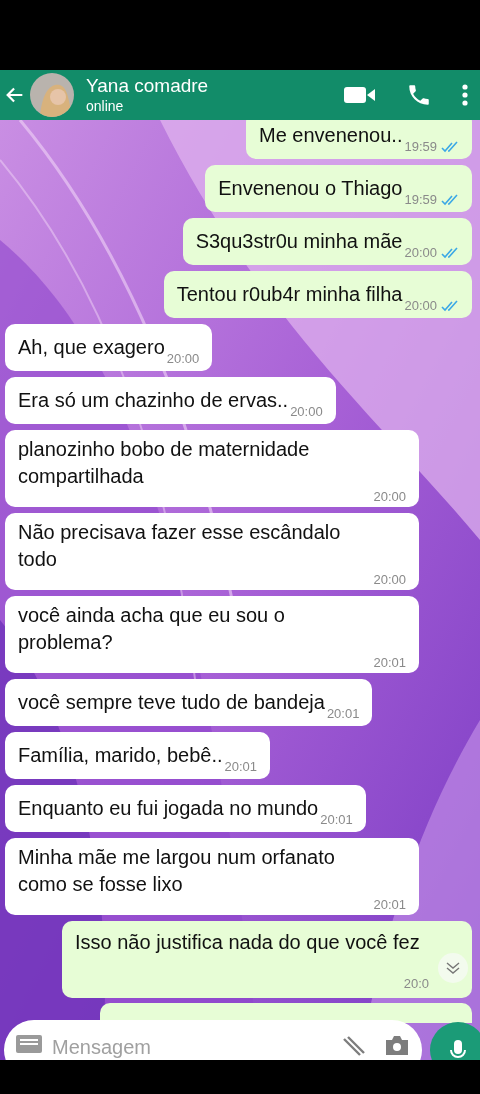  Describe the element at coordinates (397, 1045) in the screenshot. I see `camera-icon` at that location.